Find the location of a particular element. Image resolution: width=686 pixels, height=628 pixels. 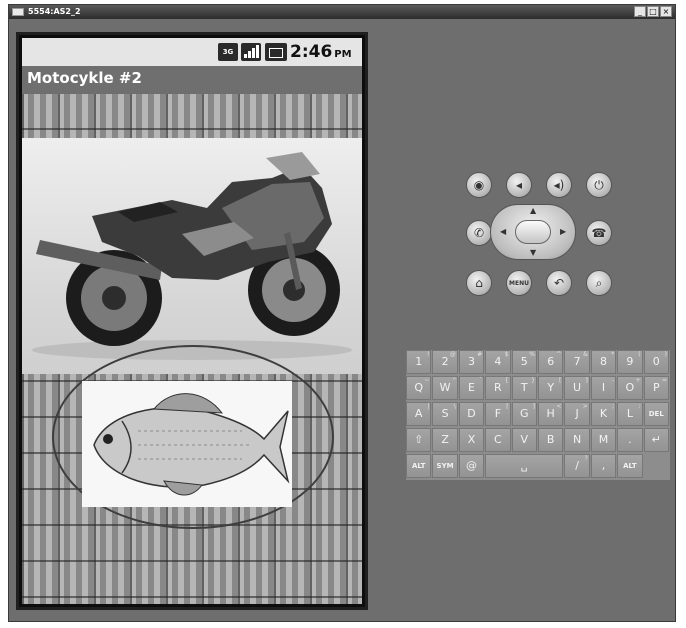

key-.: . is located at coordinates (630, 440).